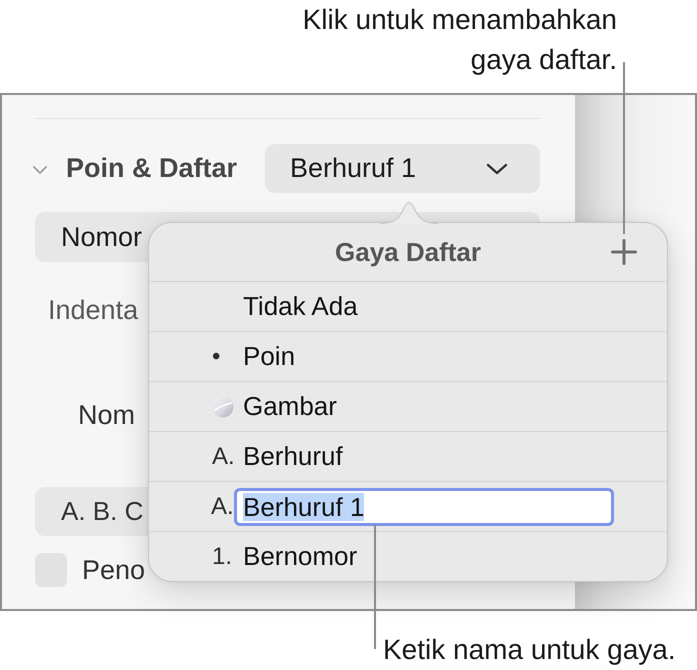 Image resolution: width=697 pixels, height=670 pixels. Describe the element at coordinates (408, 457) in the screenshot. I see `list-style-item: A. Berhuruf` at that location.